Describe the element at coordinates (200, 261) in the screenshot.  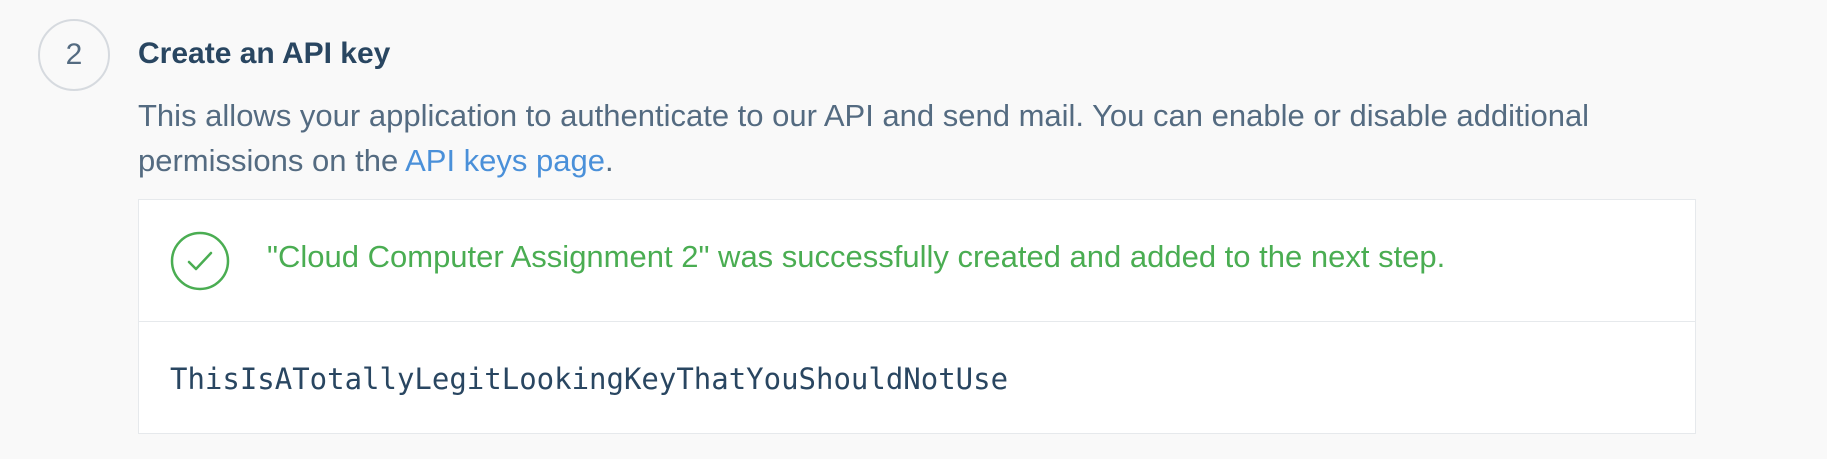
I see `check-circle-icon` at that location.